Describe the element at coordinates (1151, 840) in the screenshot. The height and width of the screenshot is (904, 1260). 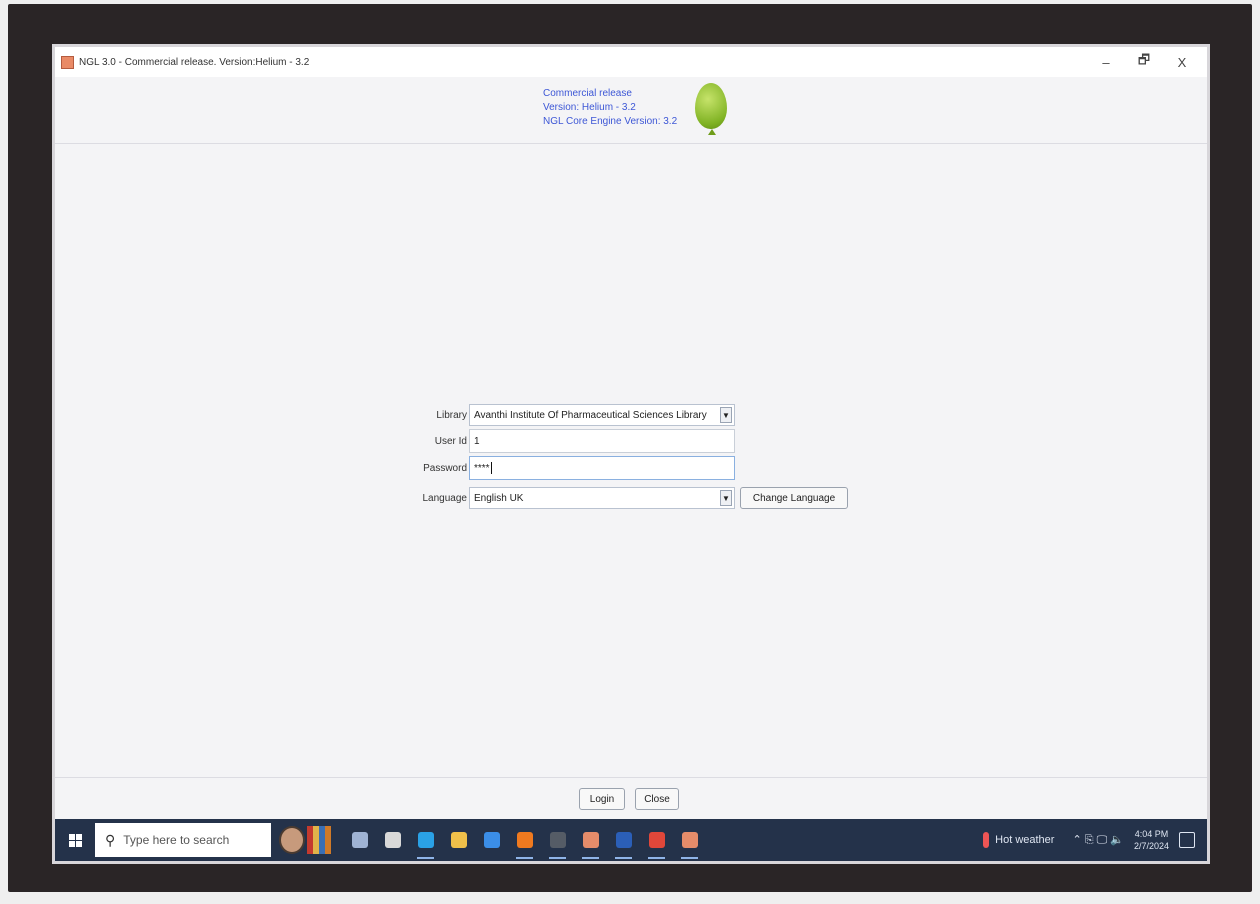
I see `clock: 4:04 PM 2/7/2024` at that location.